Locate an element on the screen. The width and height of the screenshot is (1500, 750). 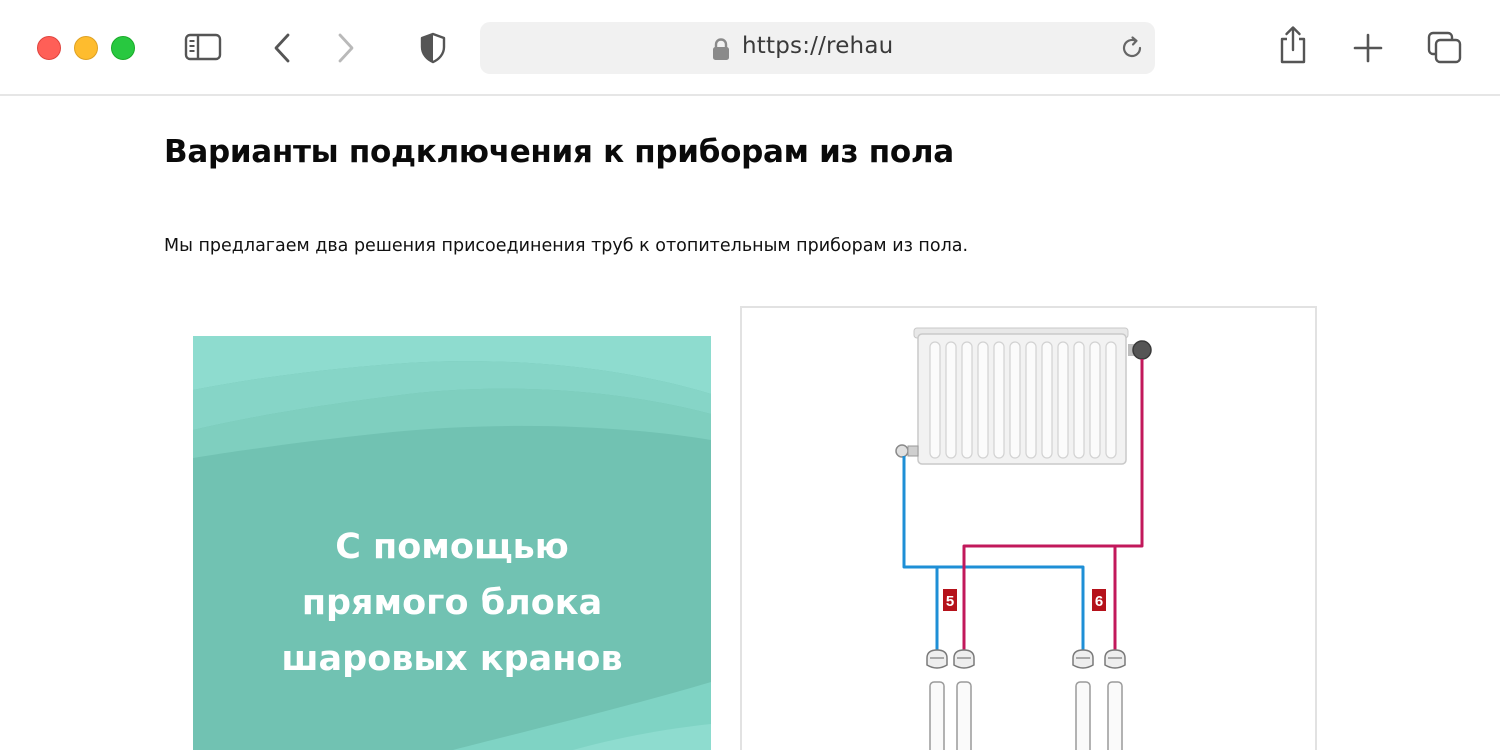
back-button is located at coordinates (283, 48).